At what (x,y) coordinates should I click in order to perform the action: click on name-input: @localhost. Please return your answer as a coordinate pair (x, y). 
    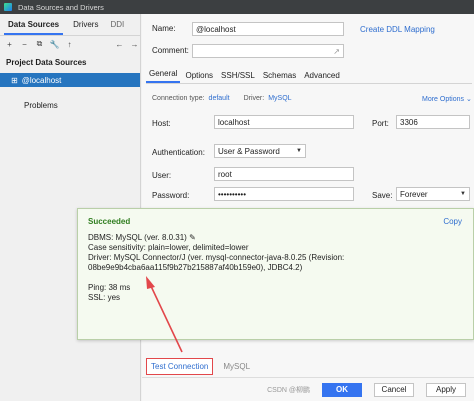
    Looking at the image, I should click on (268, 29).